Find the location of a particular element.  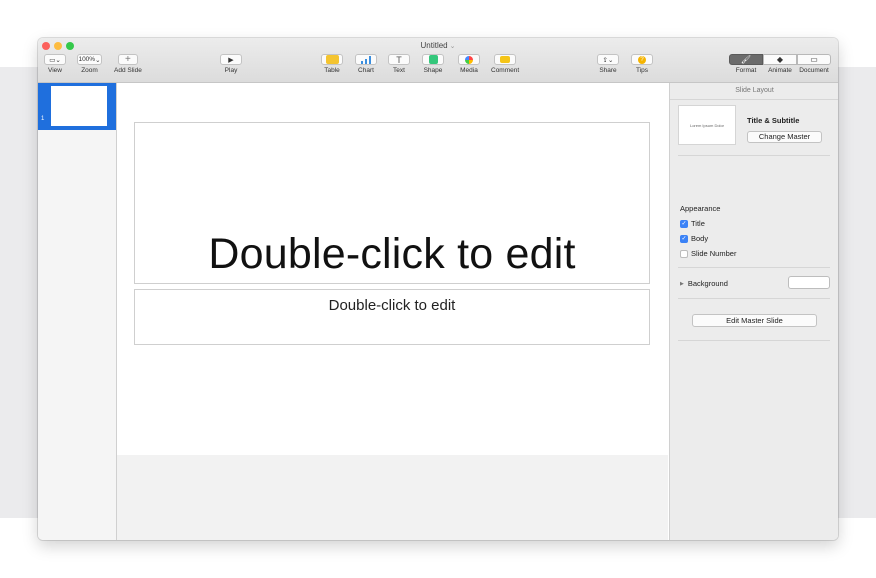

appearance-slide-number-option: Slide Number is located at coordinates (708, 253).